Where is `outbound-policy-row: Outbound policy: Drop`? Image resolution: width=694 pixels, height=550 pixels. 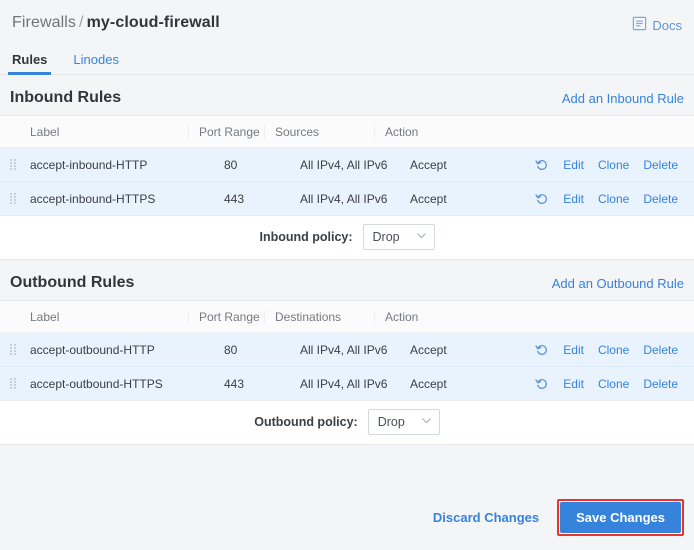 outbound-policy-row: Outbound policy: Drop is located at coordinates (347, 423).